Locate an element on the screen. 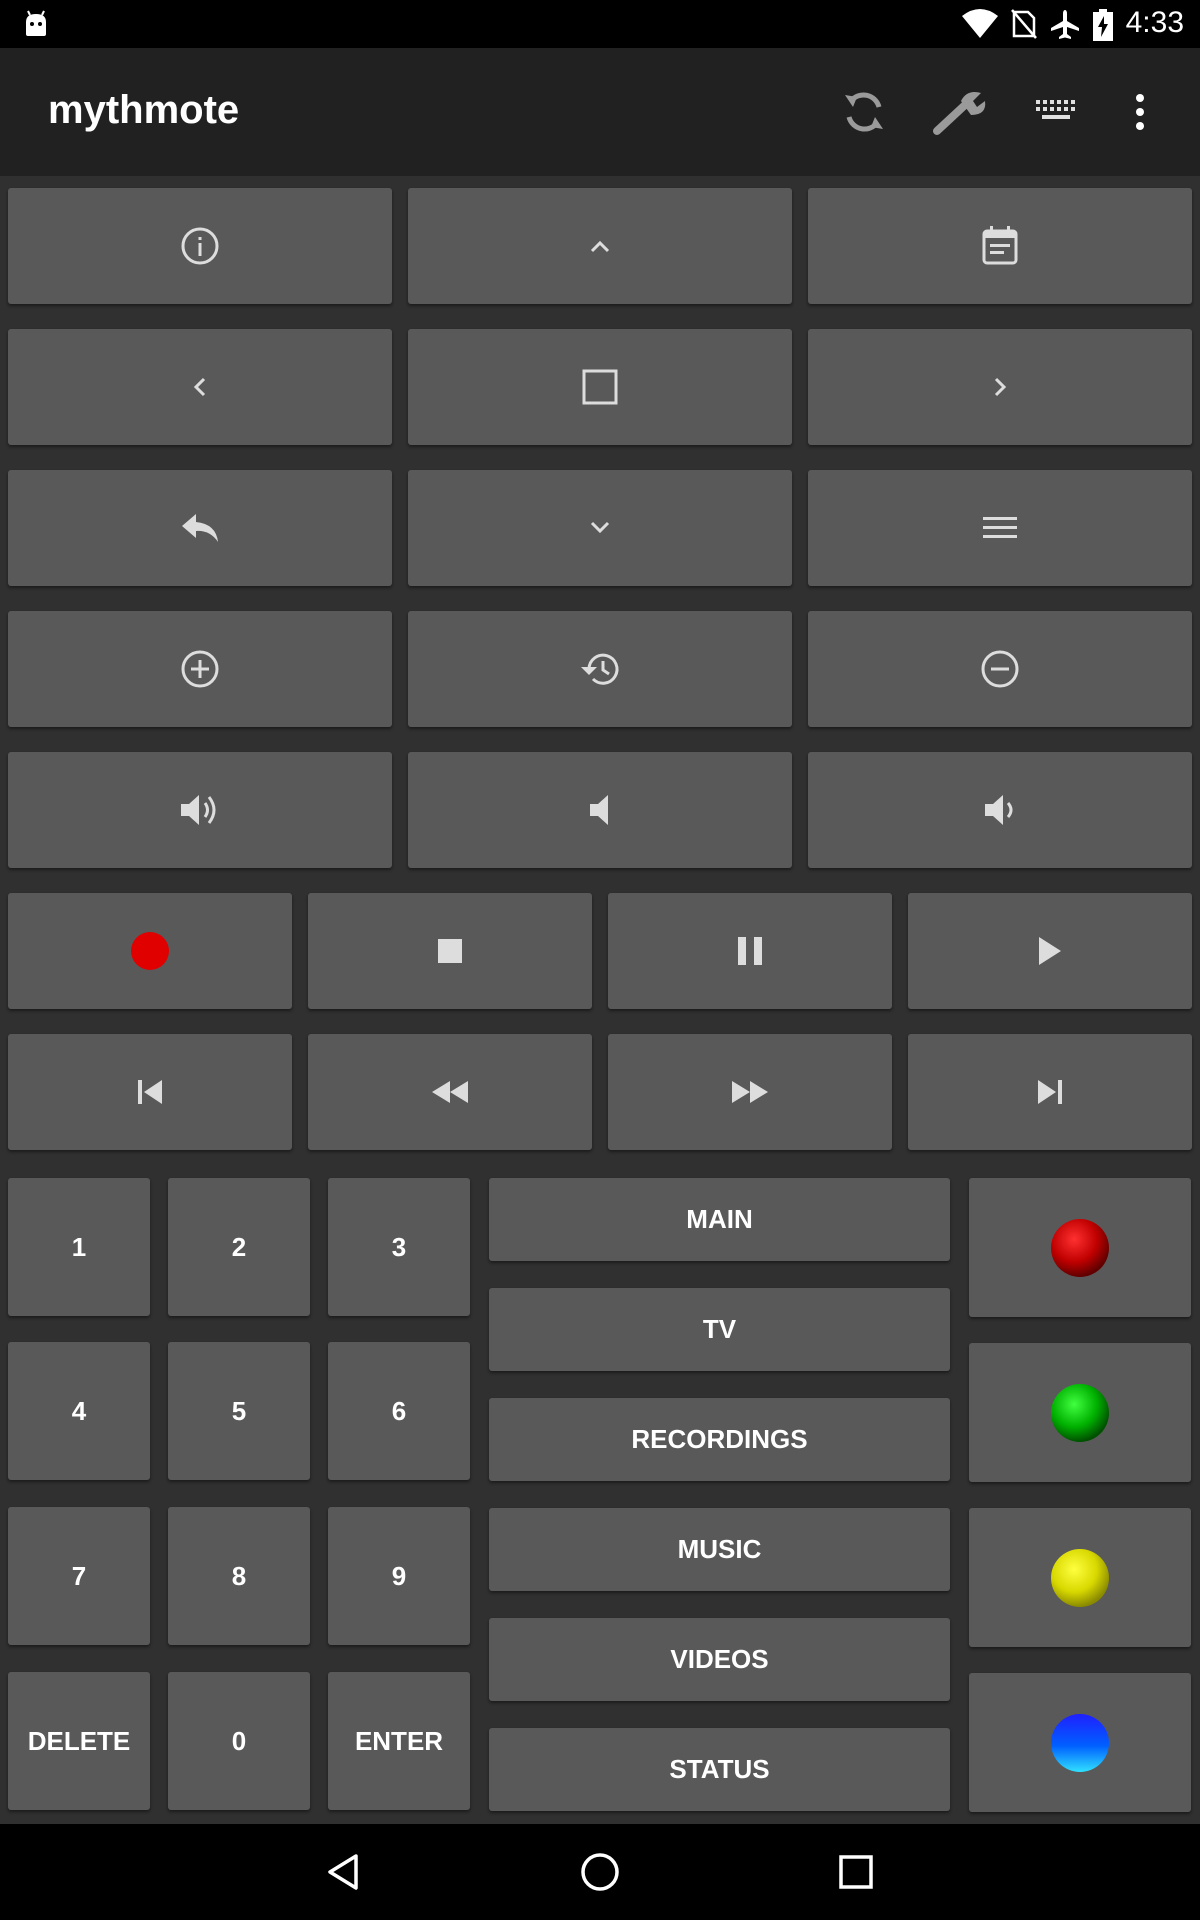  right-icon is located at coordinates (1000, 387).